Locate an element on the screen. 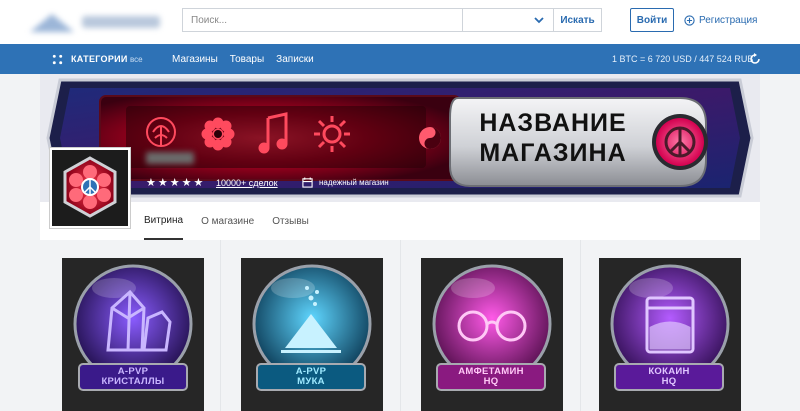 The width and height of the screenshot is (800, 411). tab-about: О магазине is located at coordinates (227, 221).